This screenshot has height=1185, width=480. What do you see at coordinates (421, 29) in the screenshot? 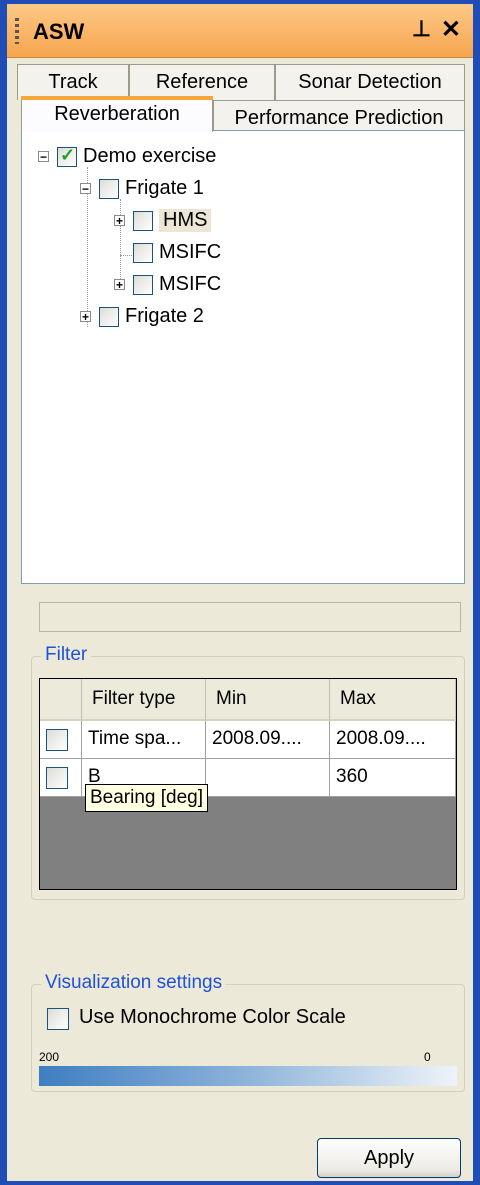
I see `pin-icon: ⊥` at bounding box center [421, 29].